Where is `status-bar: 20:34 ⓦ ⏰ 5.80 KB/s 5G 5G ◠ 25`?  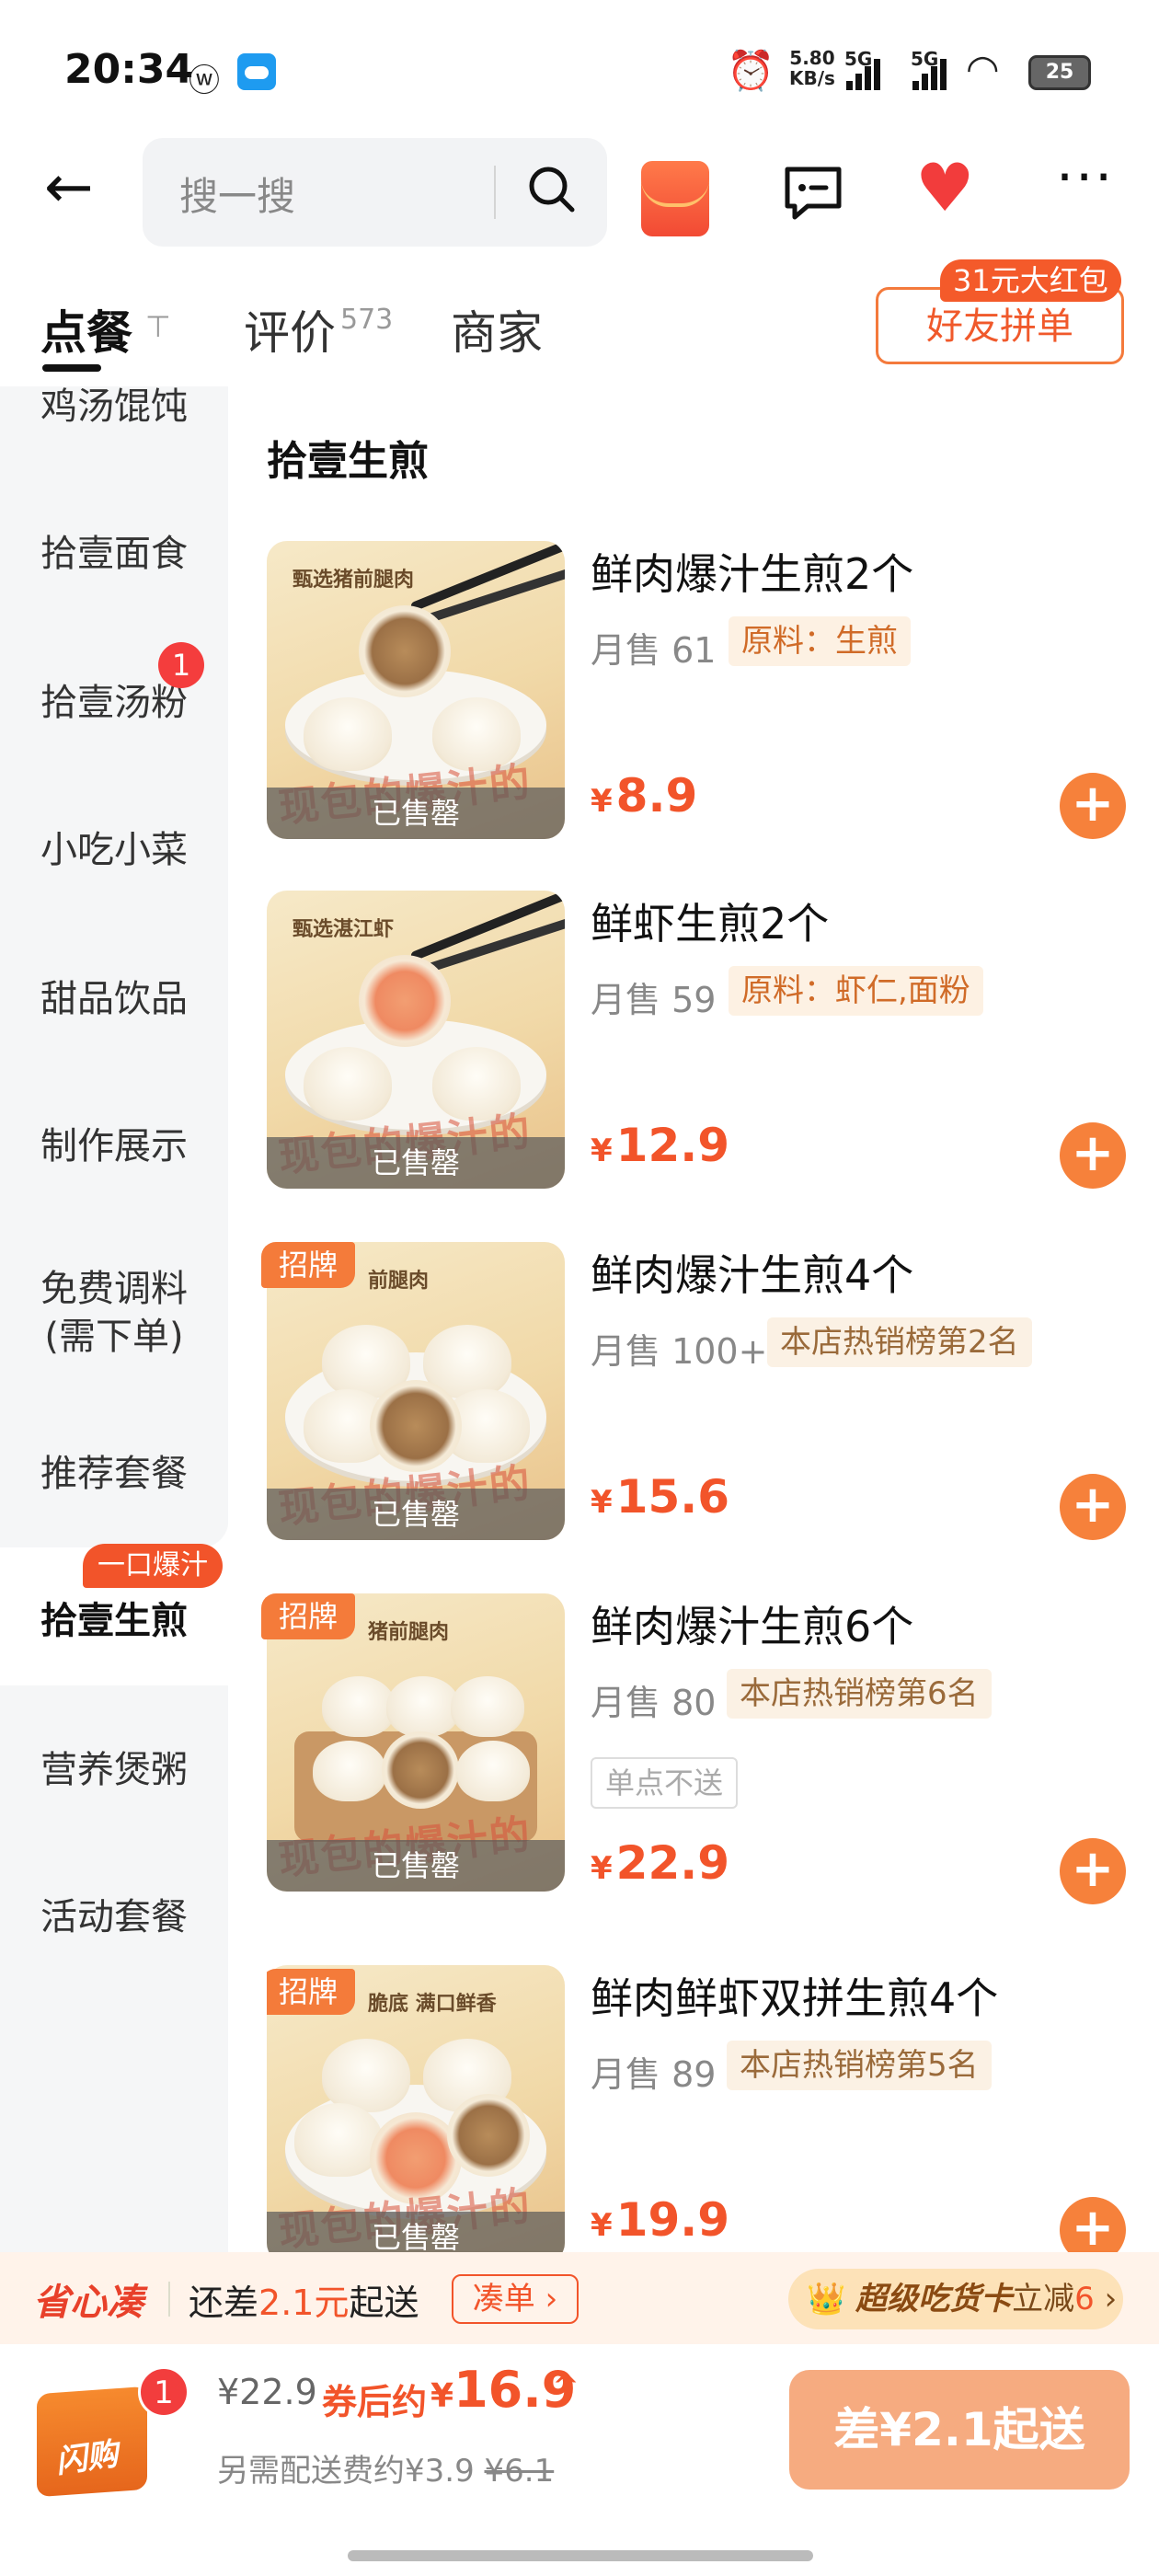
status-bar: 20:34 ⓦ ⏰ 5.80 KB/s 5G 5G ◠ 25 is located at coordinates (579, 69).